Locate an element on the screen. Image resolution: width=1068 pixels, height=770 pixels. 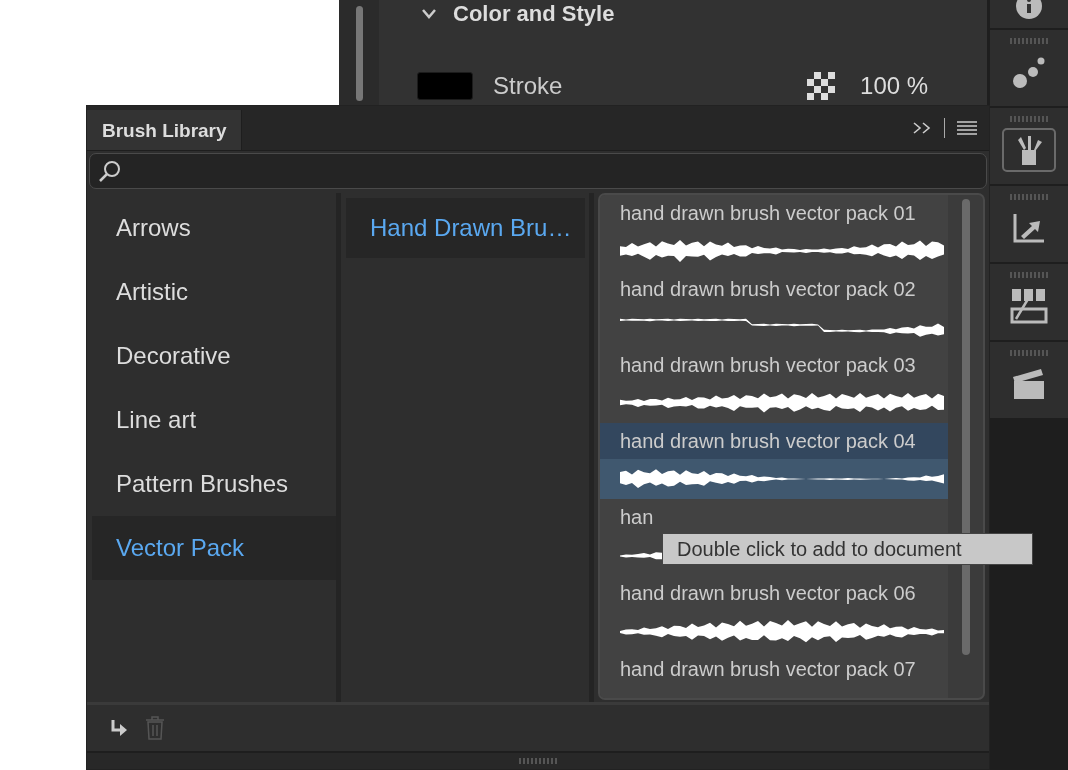
category-item: Pattern Brushes is located at coordinates (214, 484).